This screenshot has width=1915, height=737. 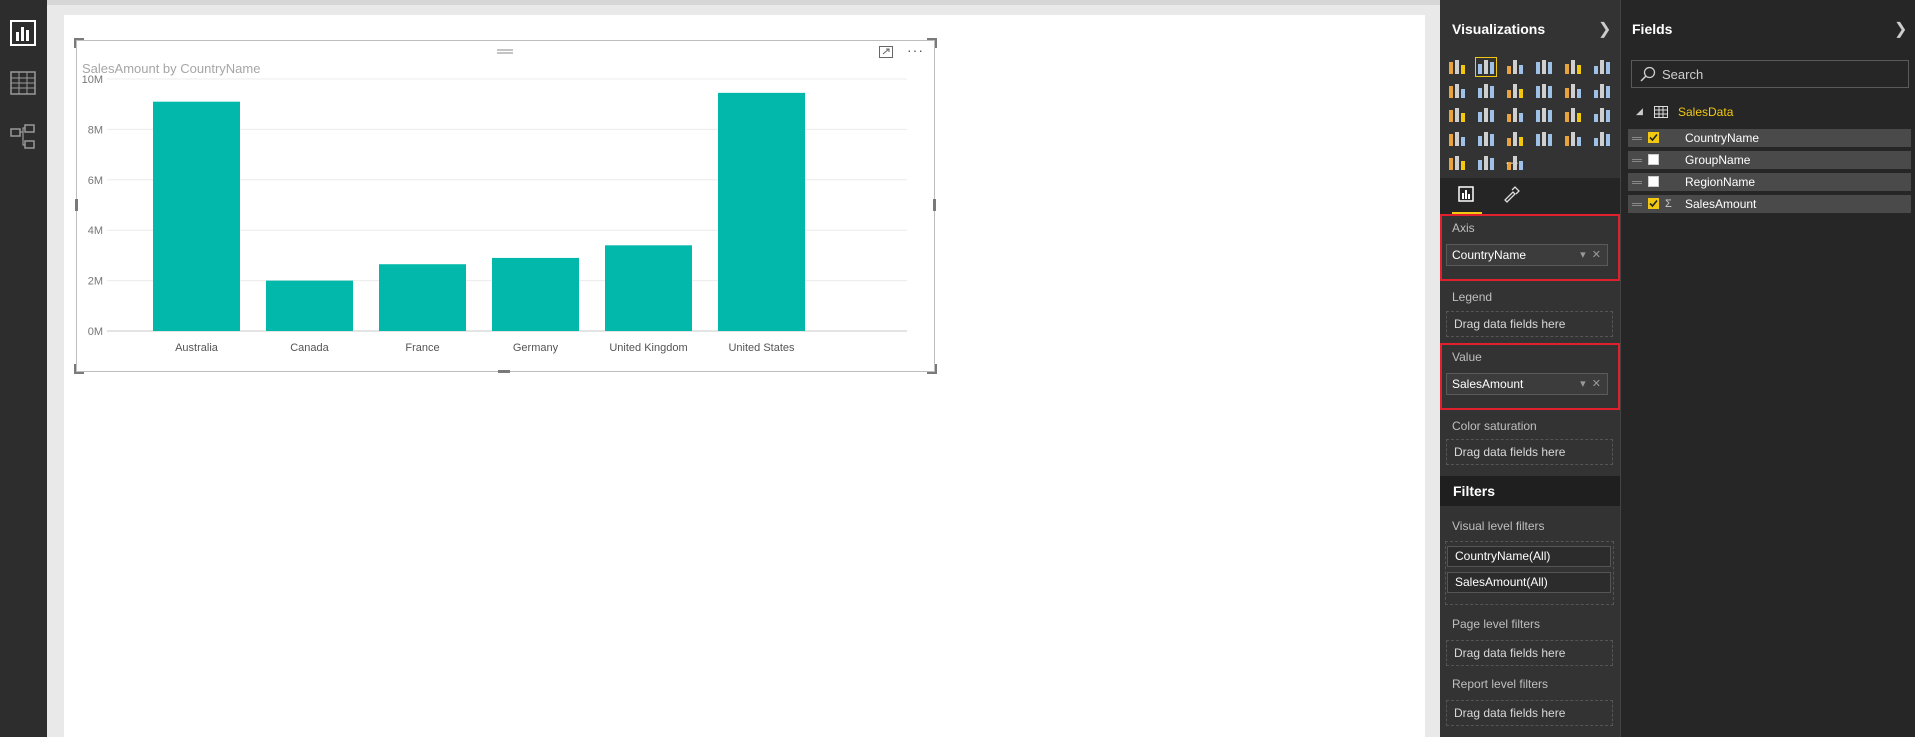 What do you see at coordinates (932, 43) in the screenshot?
I see `resize-handle-tr` at bounding box center [932, 43].